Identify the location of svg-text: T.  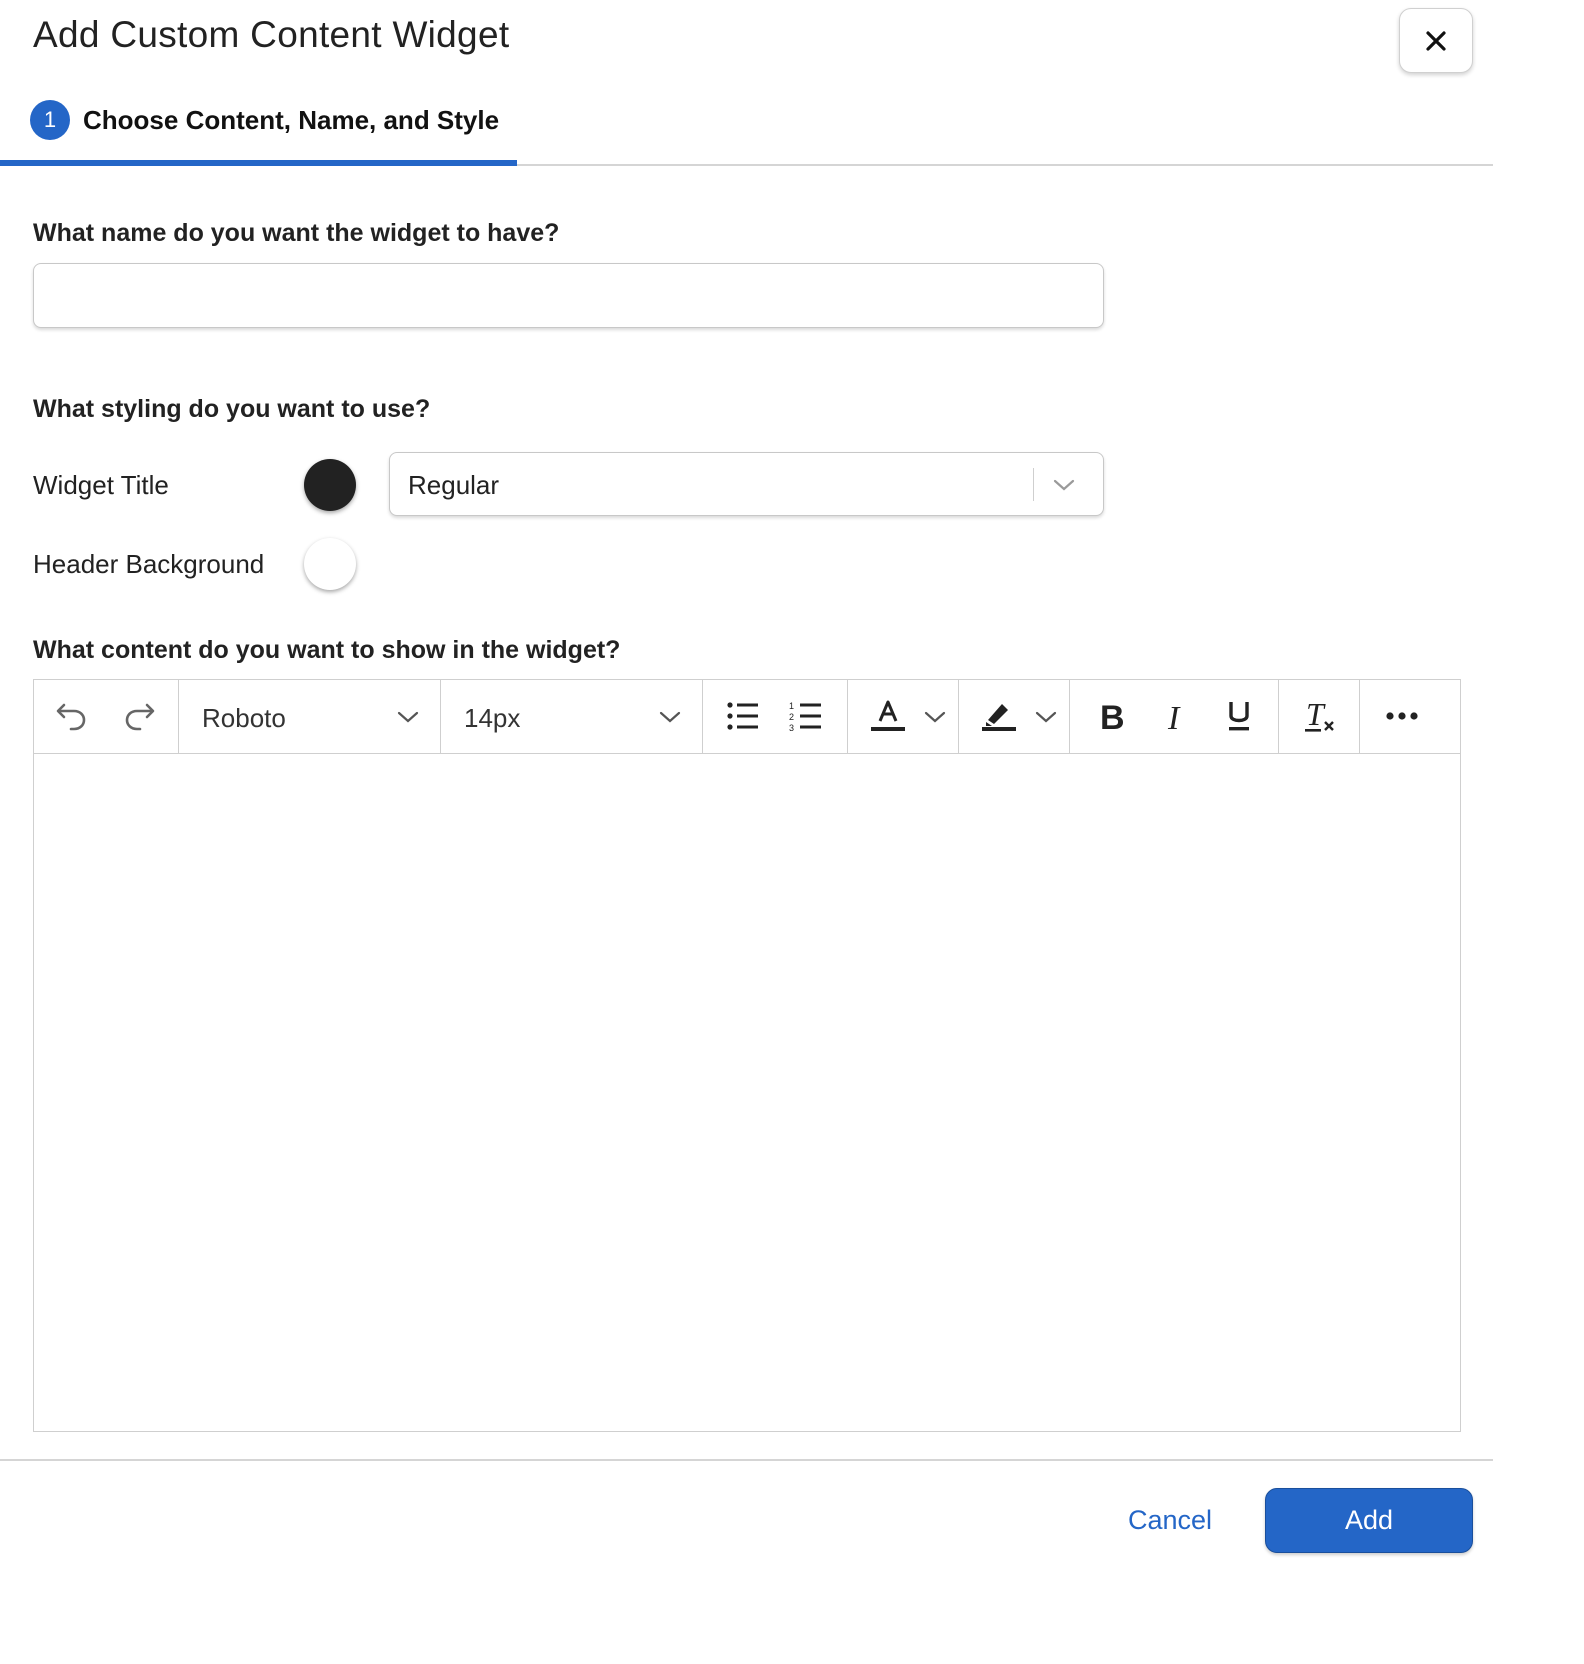
(1316, 715).